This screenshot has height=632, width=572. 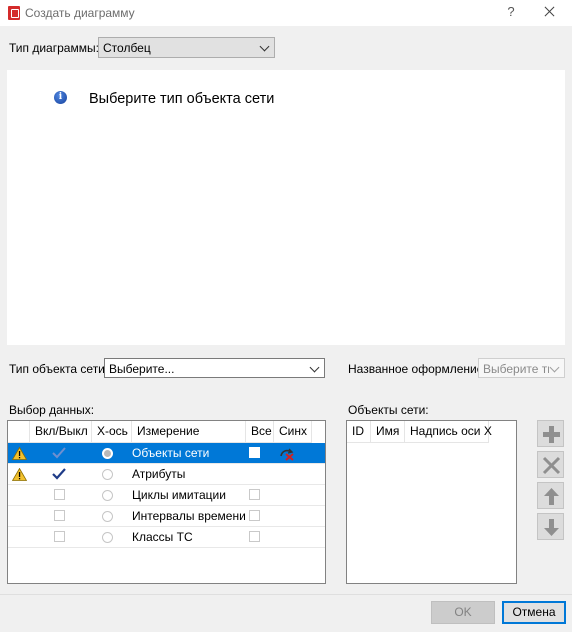 What do you see at coordinates (286, 13) in the screenshot?
I see `title-bar: Создать диаграмму ?` at bounding box center [286, 13].